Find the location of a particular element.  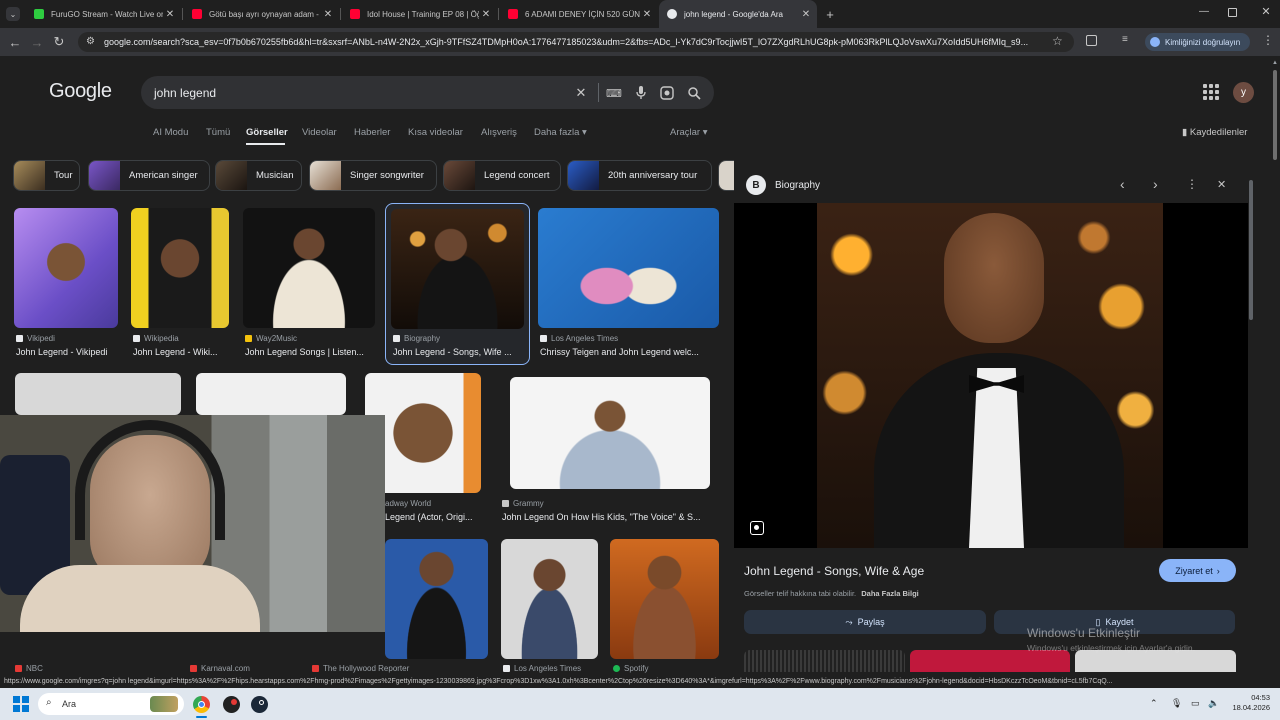

microphone-icon is located at coordinates (641, 93).